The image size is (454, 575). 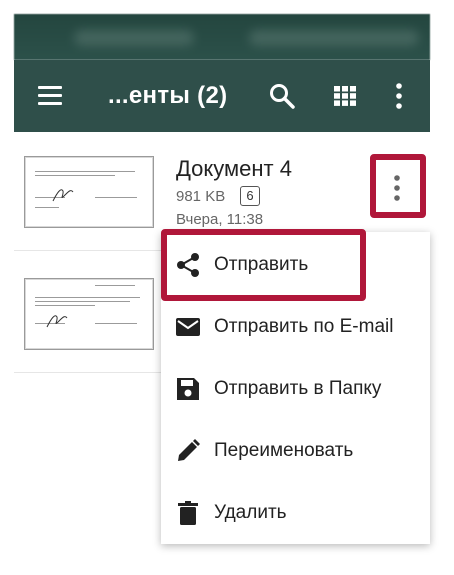 I want to click on search-icon, so click(x=282, y=96).